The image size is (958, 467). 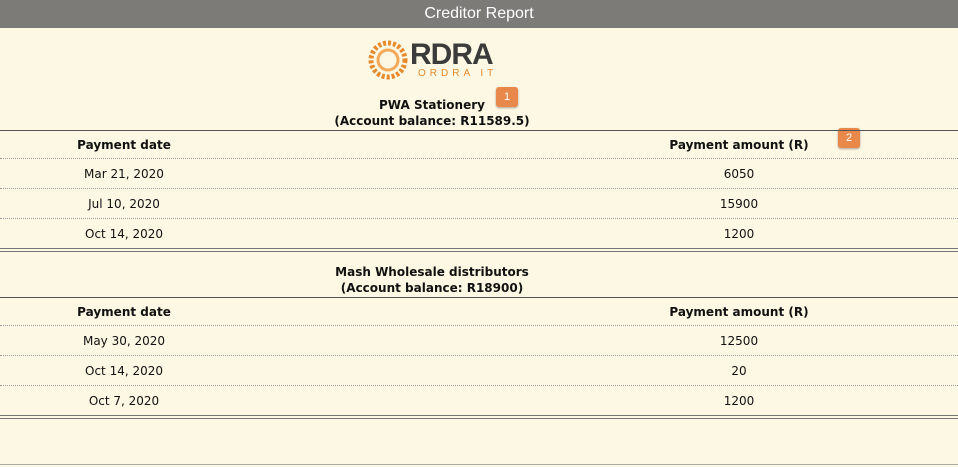 What do you see at coordinates (479, 14) in the screenshot?
I see `window-title: Creditor Report` at bounding box center [479, 14].